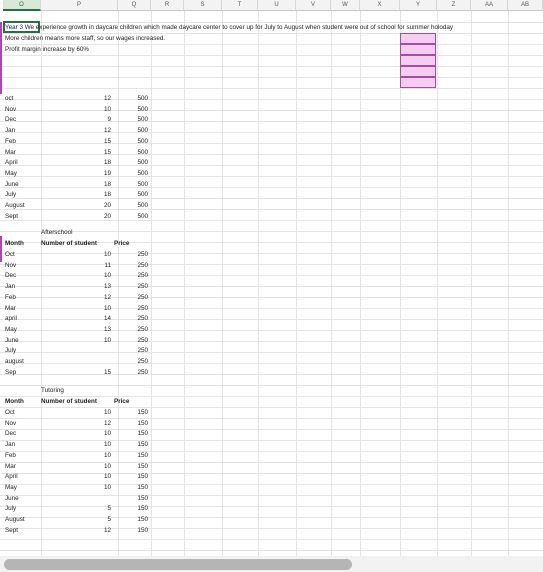 This screenshot has width=543, height=572. I want to click on cell-students: 11, so click(76, 265).